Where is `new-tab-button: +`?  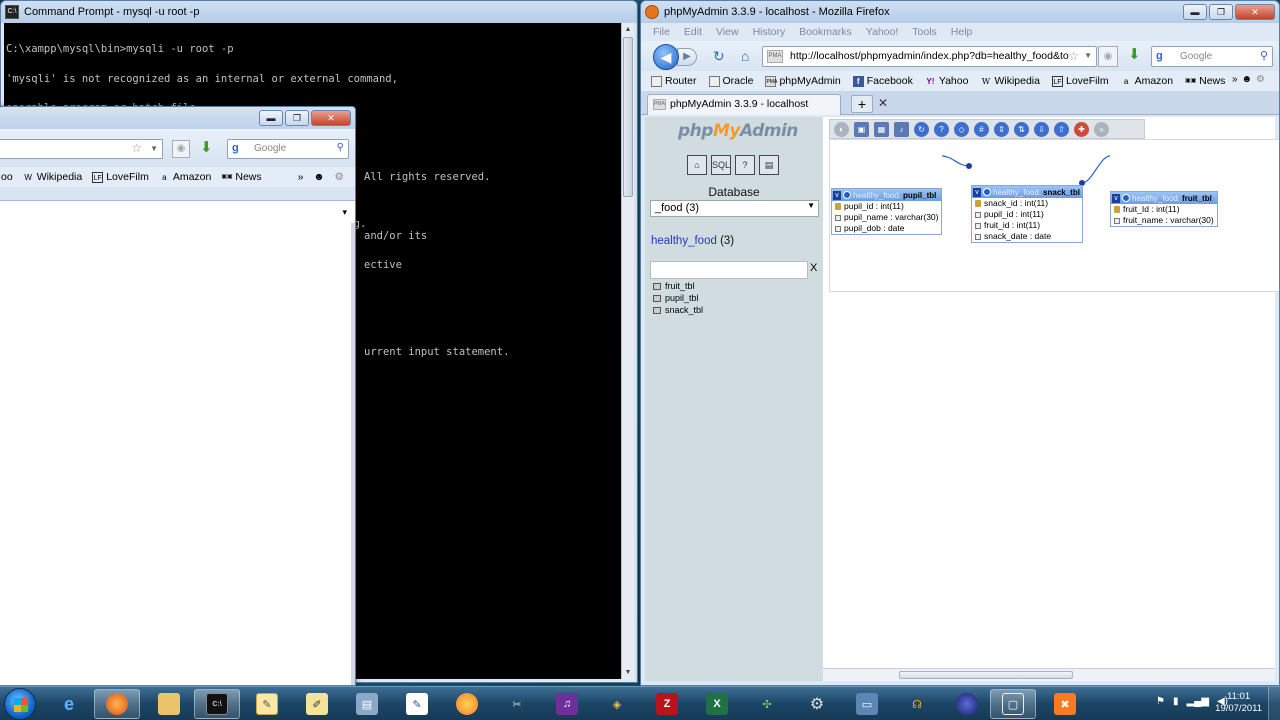
new-tab-button: + is located at coordinates (862, 104).